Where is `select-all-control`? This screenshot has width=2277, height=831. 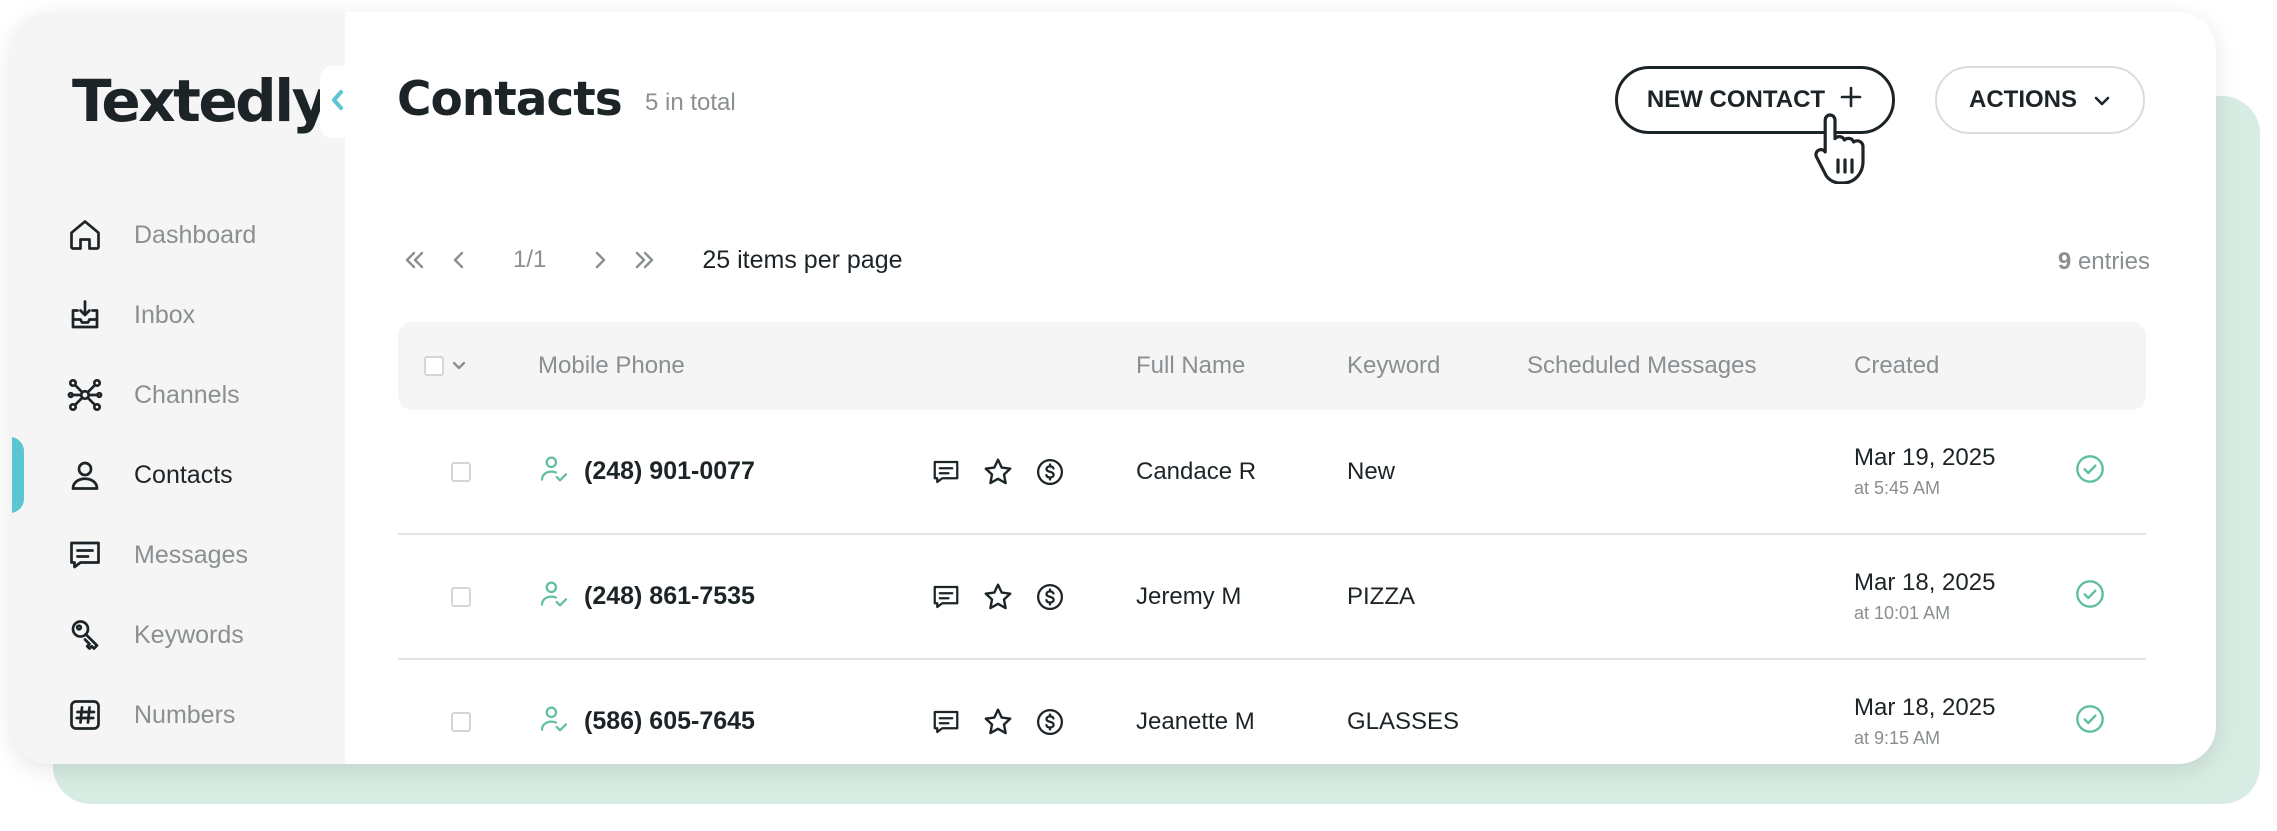 select-all-control is located at coordinates (445, 366).